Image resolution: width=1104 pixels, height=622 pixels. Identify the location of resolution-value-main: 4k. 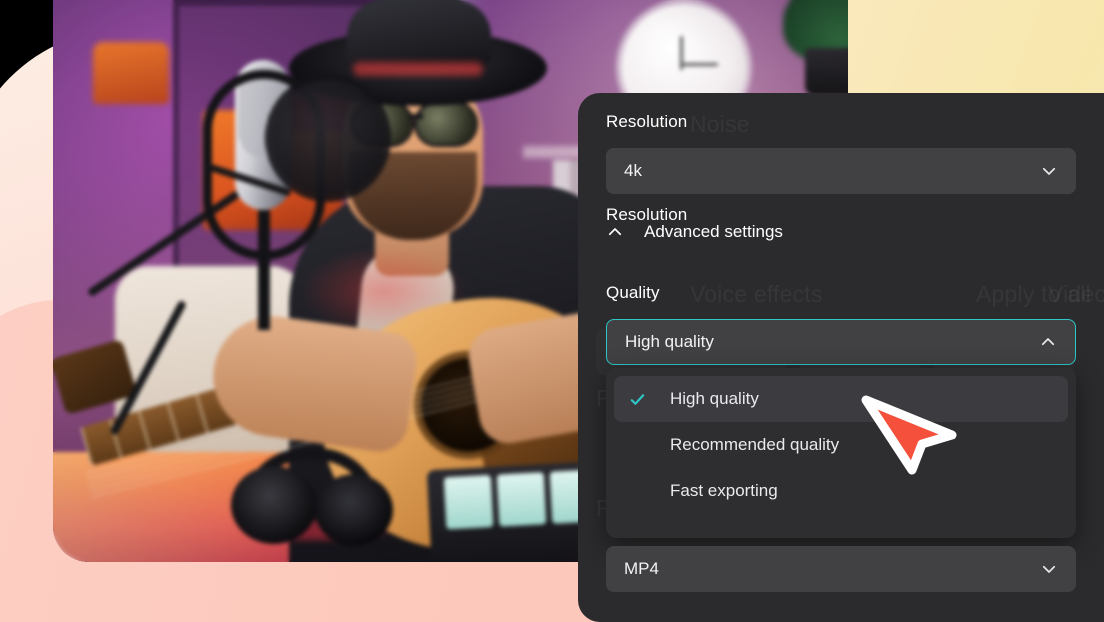
(633, 170).